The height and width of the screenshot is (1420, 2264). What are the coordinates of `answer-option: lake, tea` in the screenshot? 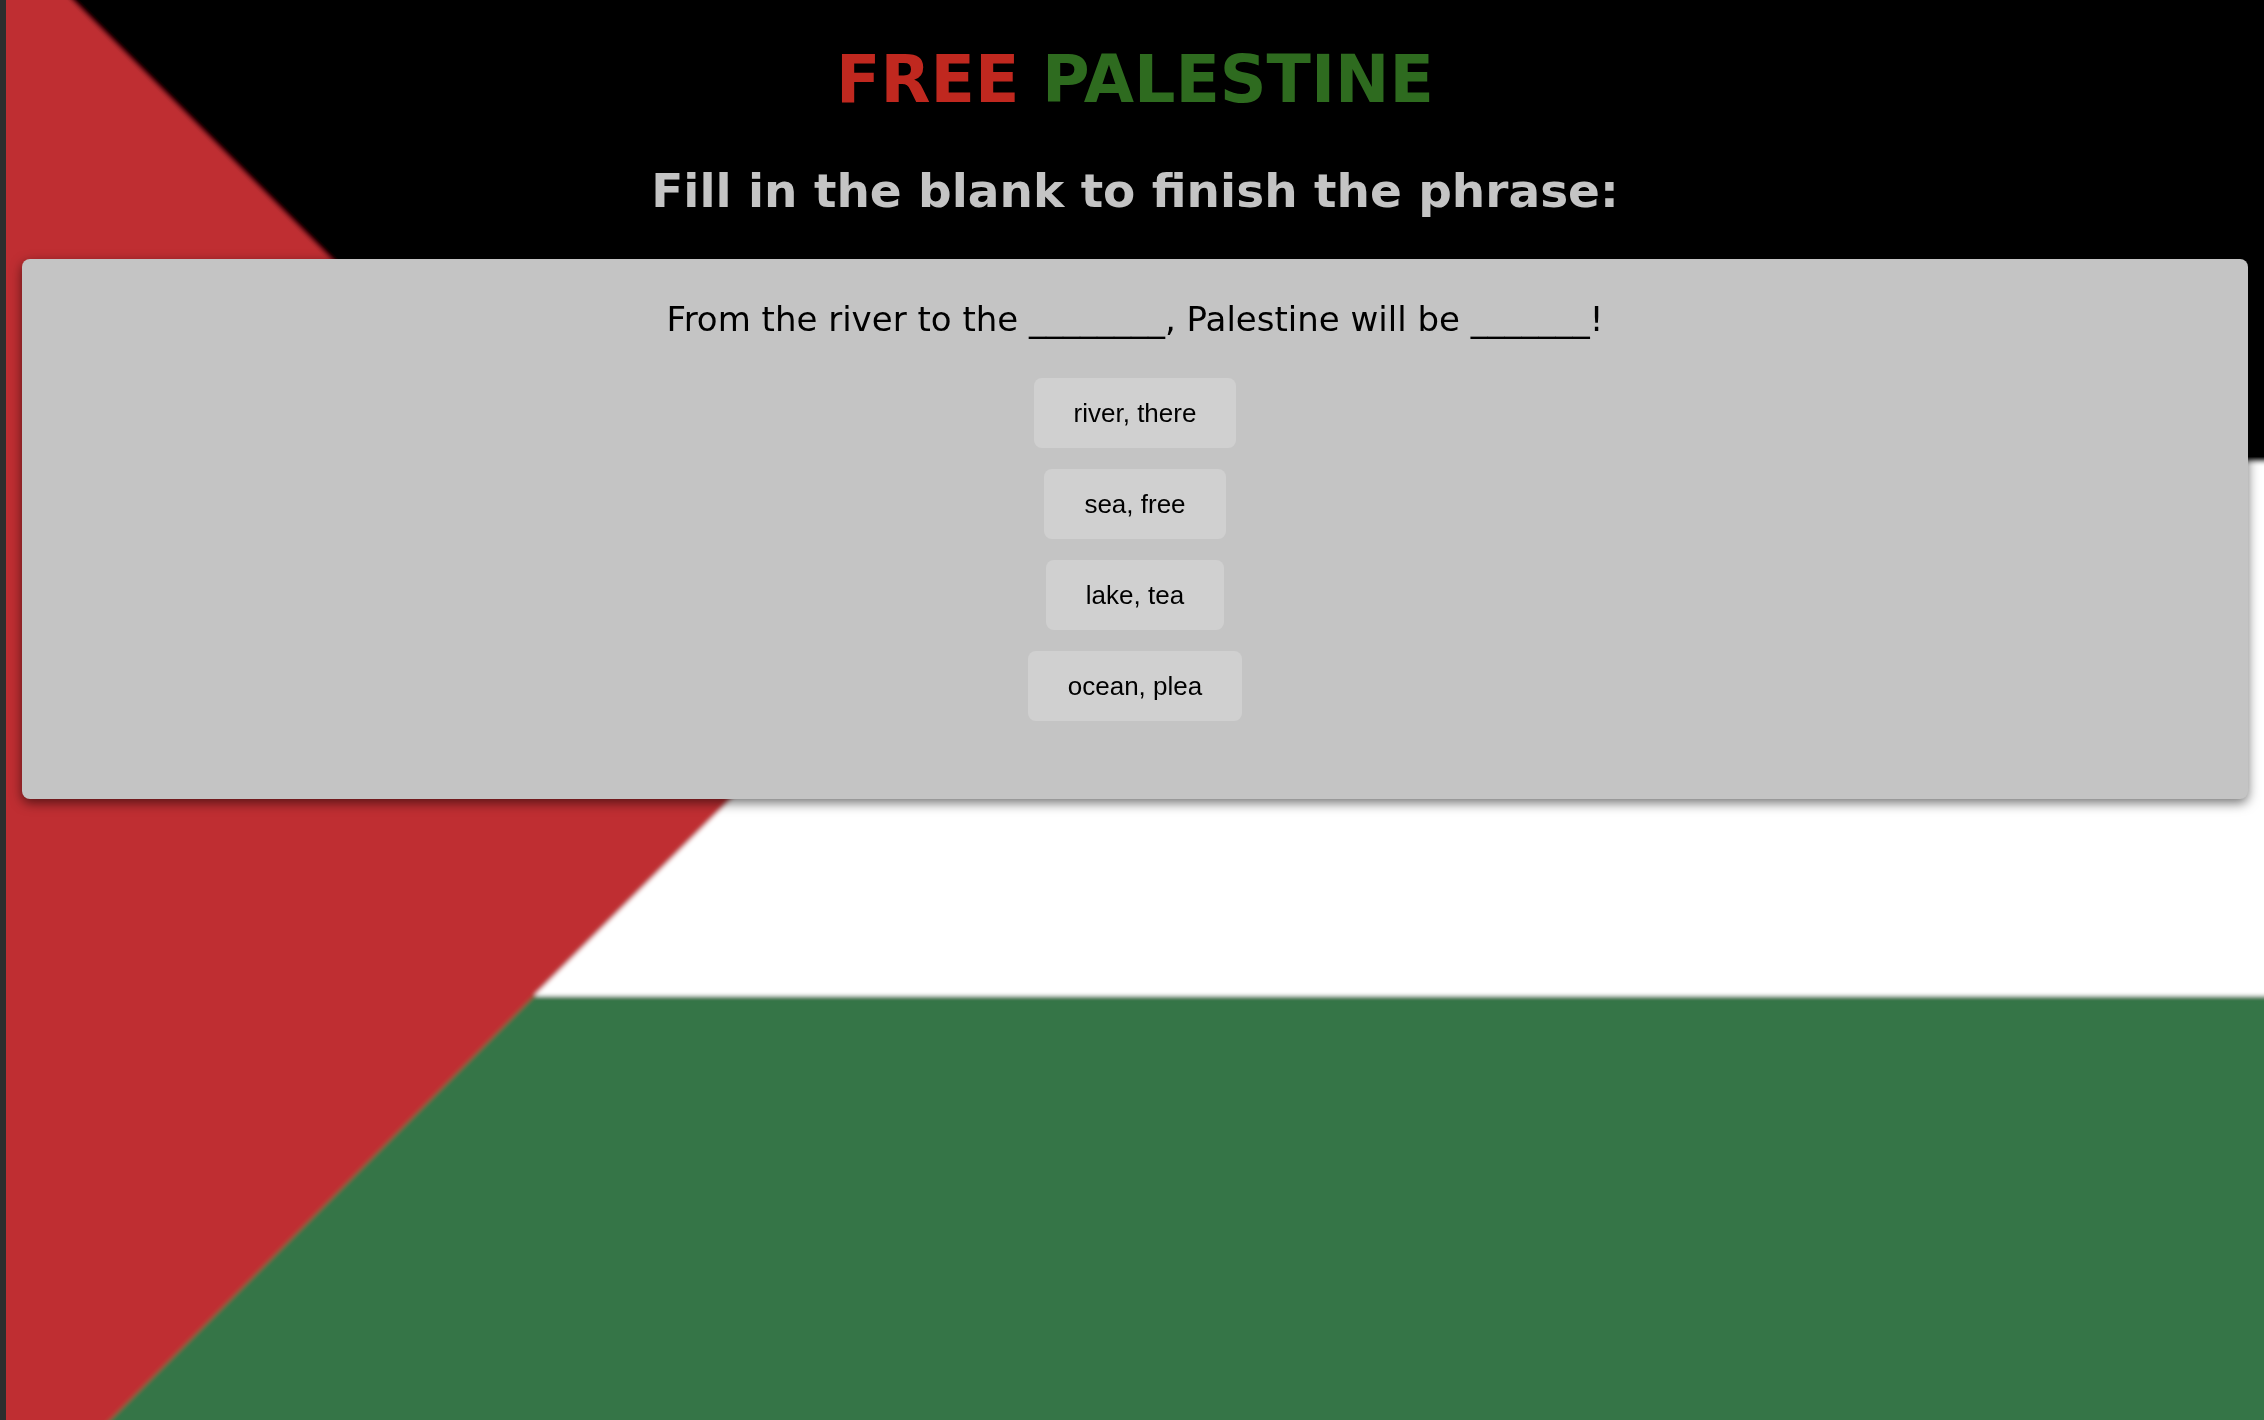 It's located at (1135, 595).